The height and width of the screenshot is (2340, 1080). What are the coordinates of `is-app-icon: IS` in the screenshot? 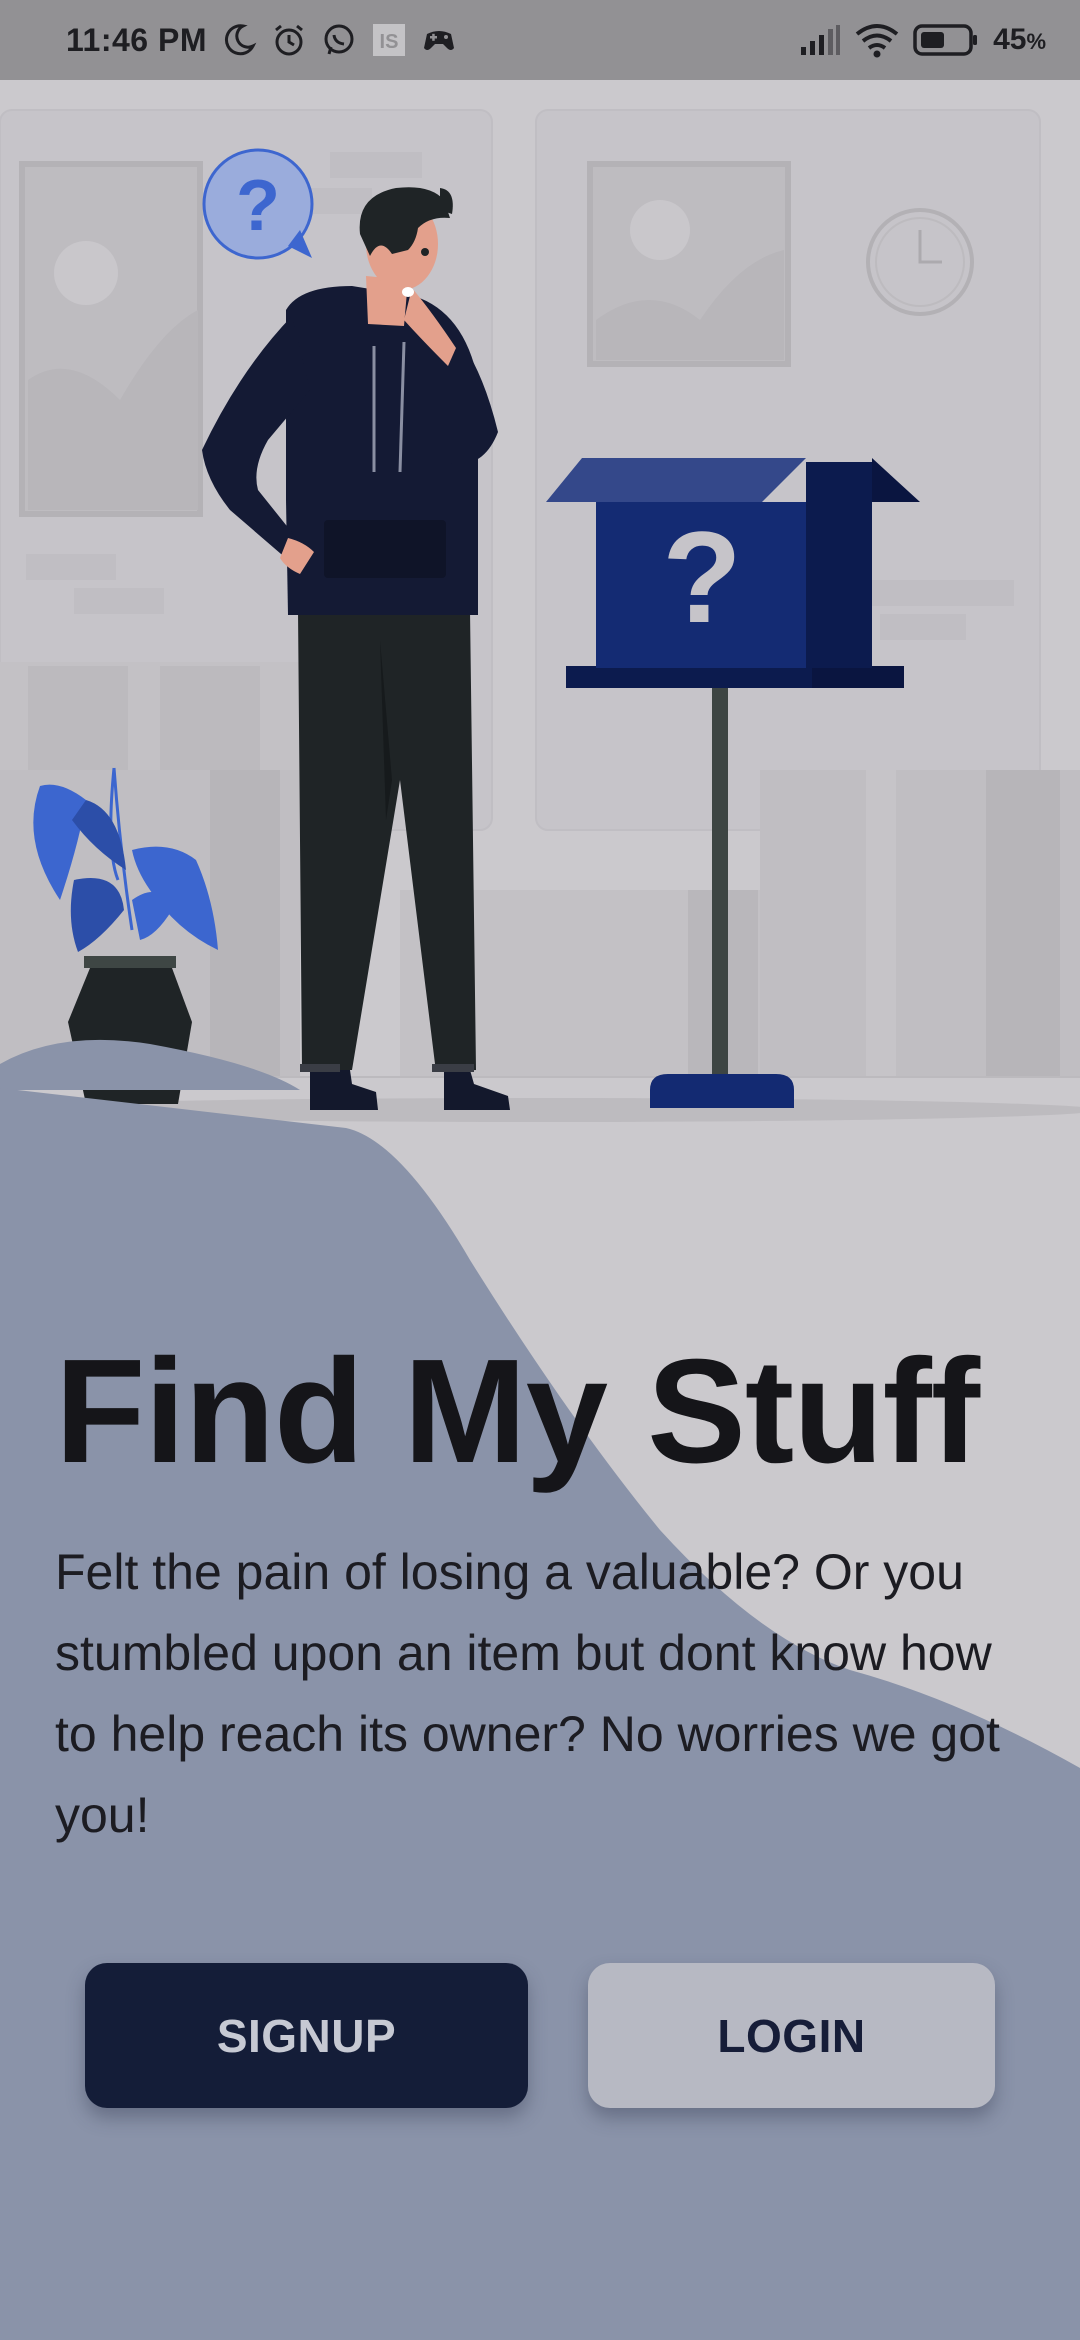 It's located at (389, 40).